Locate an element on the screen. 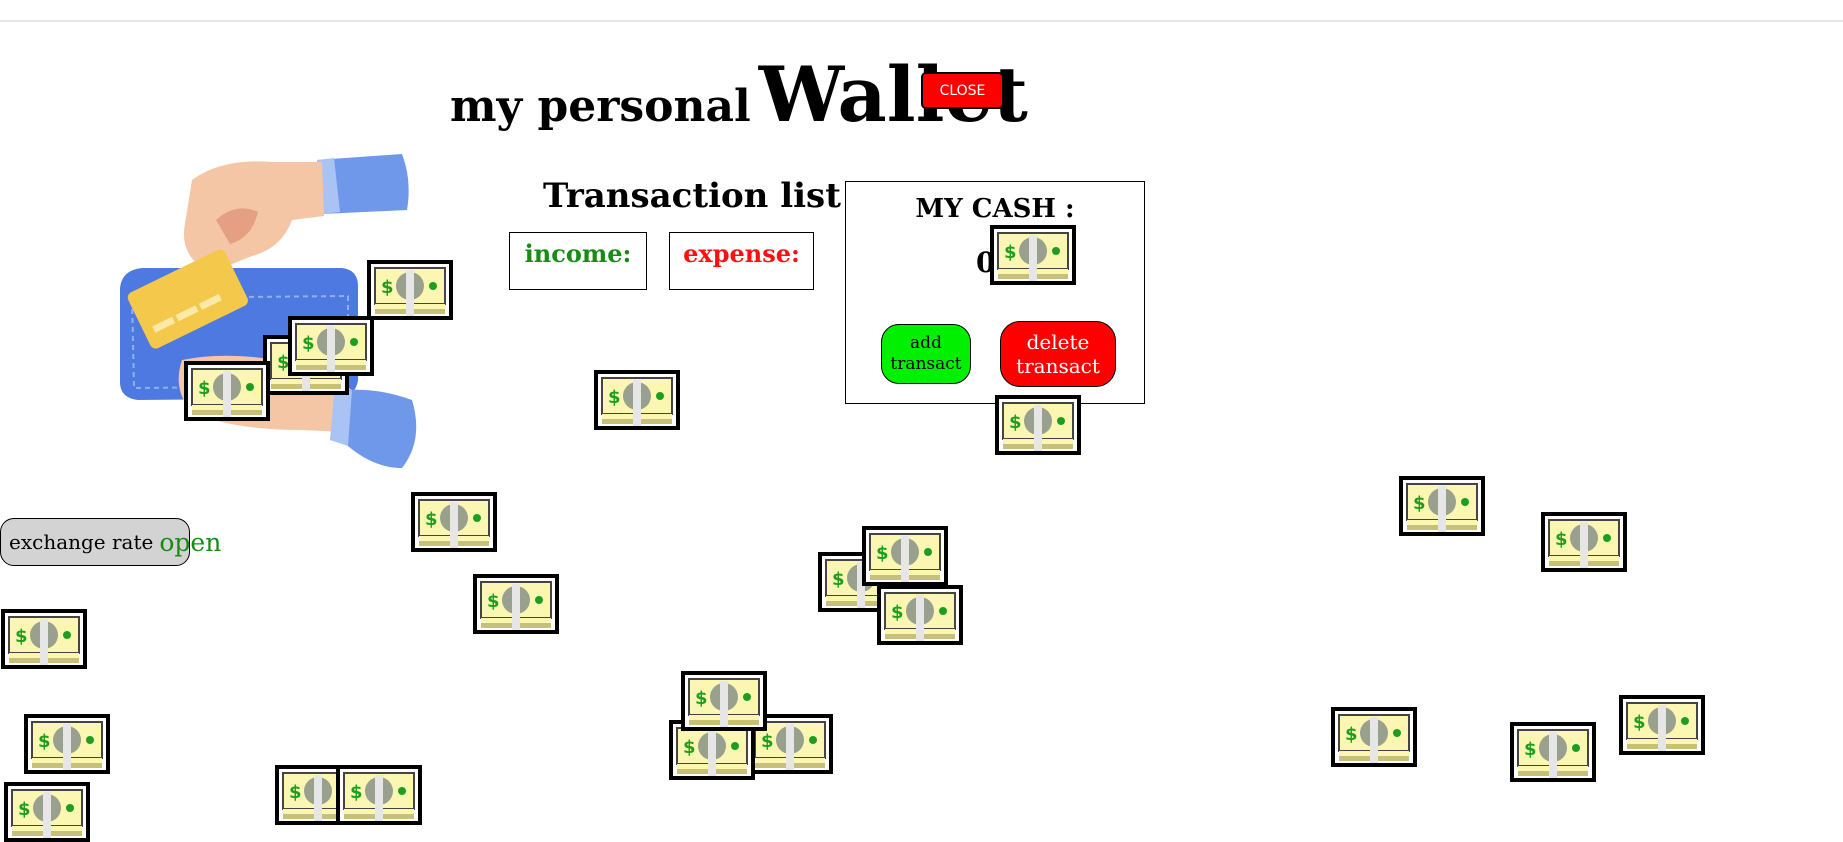 The width and height of the screenshot is (1843, 842). title-prefix: my personal is located at coordinates (600, 106).